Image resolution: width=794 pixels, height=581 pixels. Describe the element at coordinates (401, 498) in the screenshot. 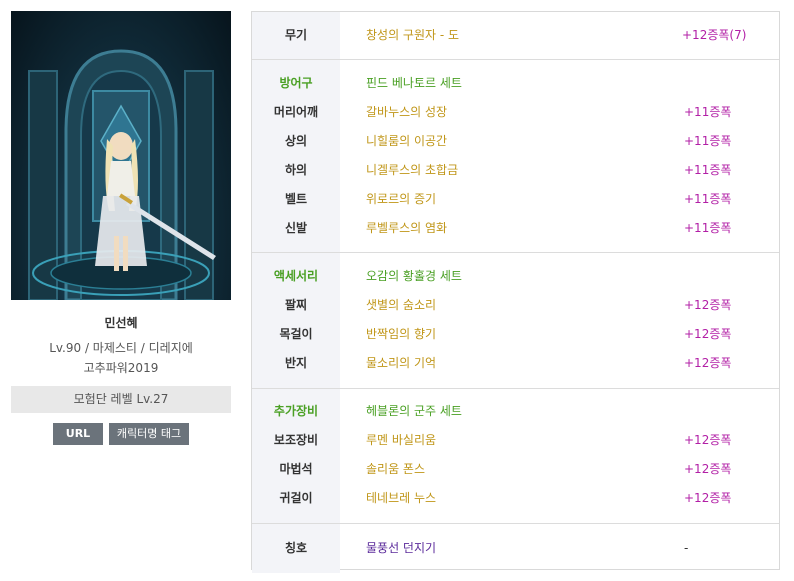

I see `item-name: 테네브레 누스` at that location.